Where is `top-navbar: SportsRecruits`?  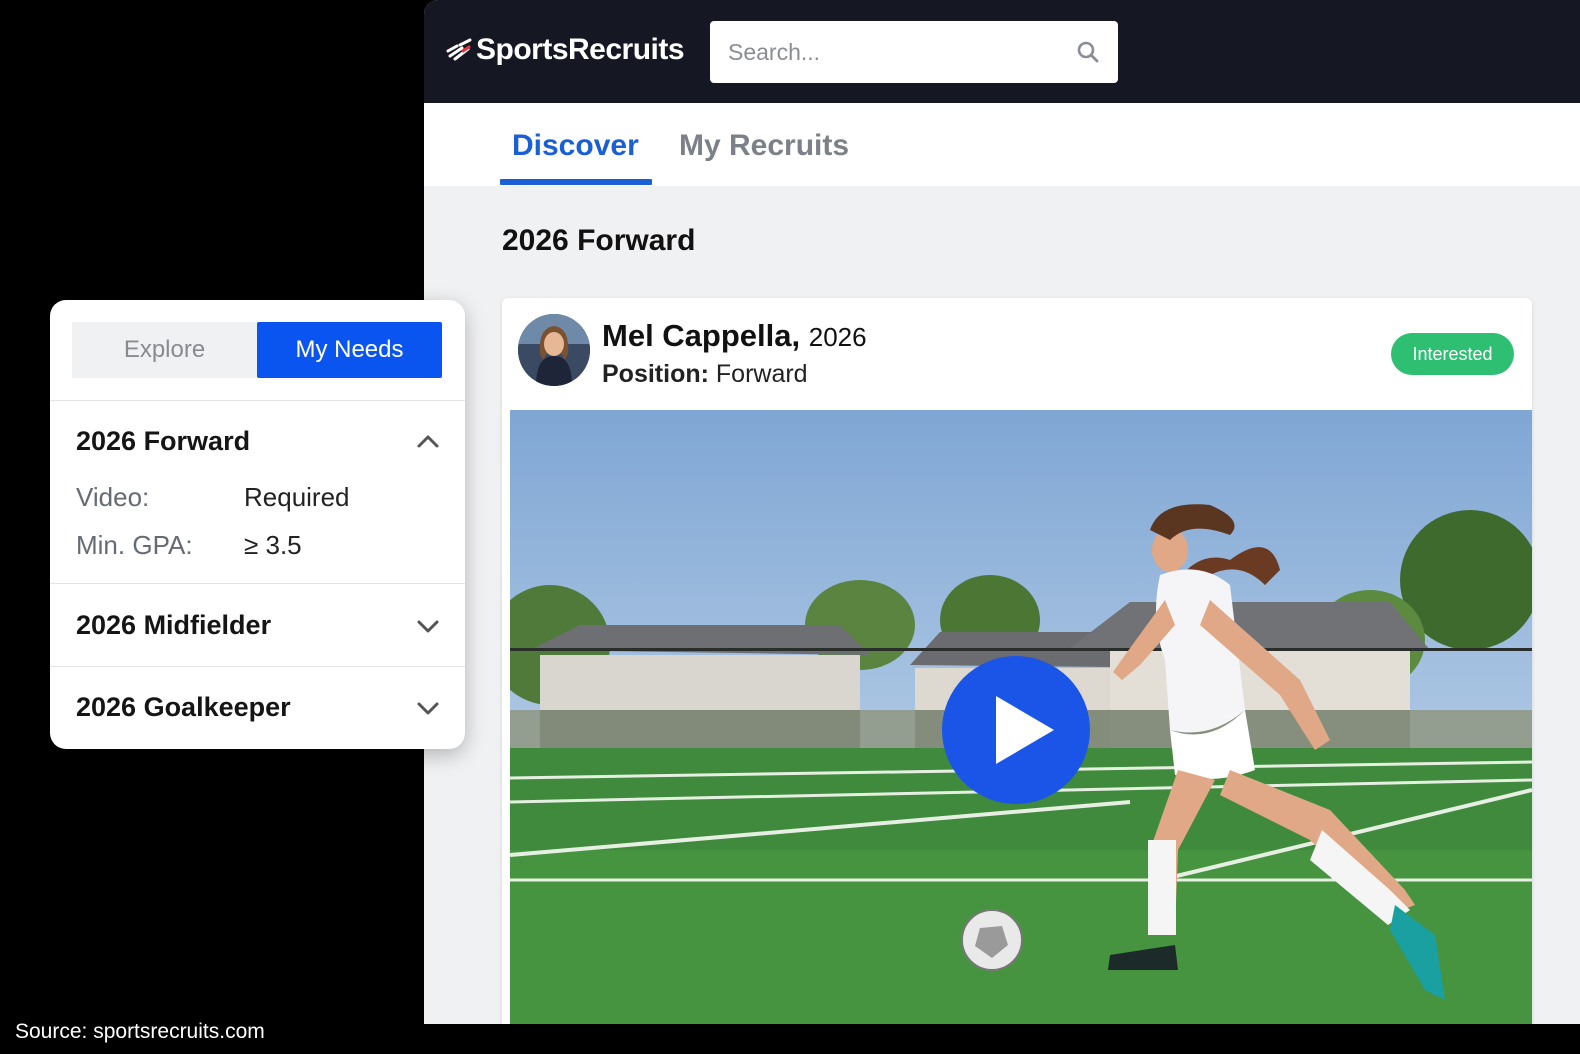
top-navbar: SportsRecruits is located at coordinates (1002, 51).